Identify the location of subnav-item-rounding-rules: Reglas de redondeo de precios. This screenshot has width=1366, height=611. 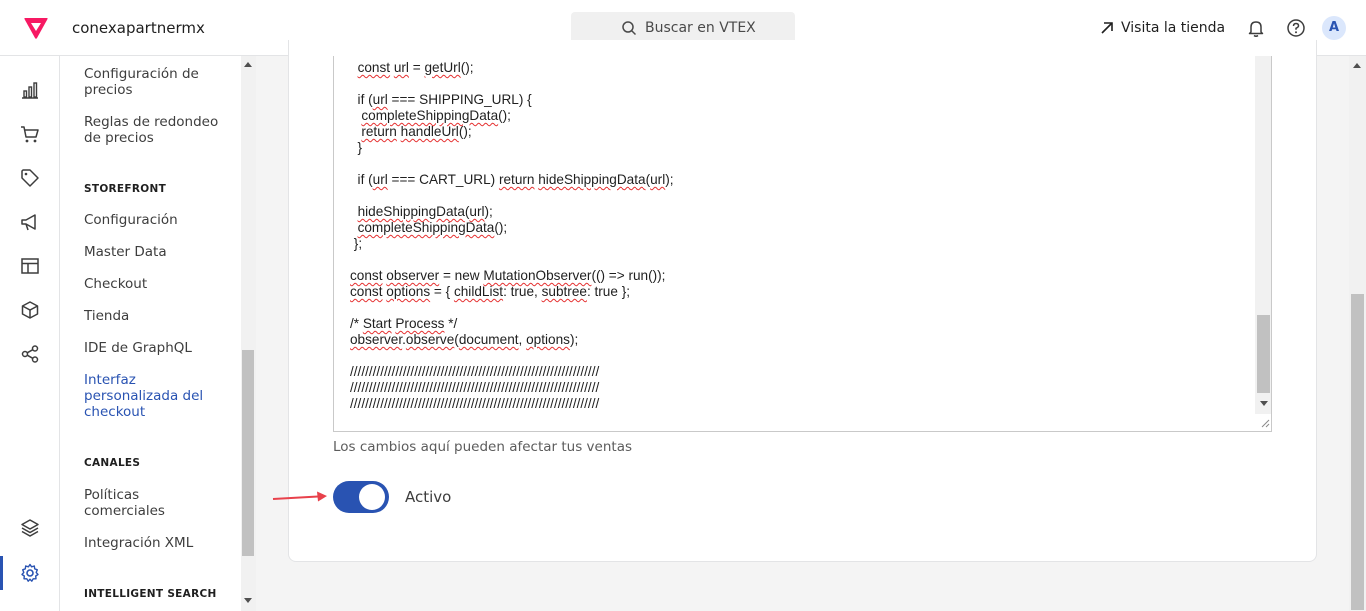
(154, 130).